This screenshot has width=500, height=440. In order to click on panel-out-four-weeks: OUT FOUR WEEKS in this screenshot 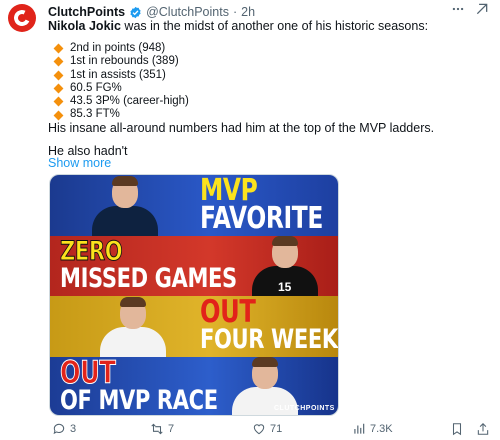, I will do `click(194, 326)`.